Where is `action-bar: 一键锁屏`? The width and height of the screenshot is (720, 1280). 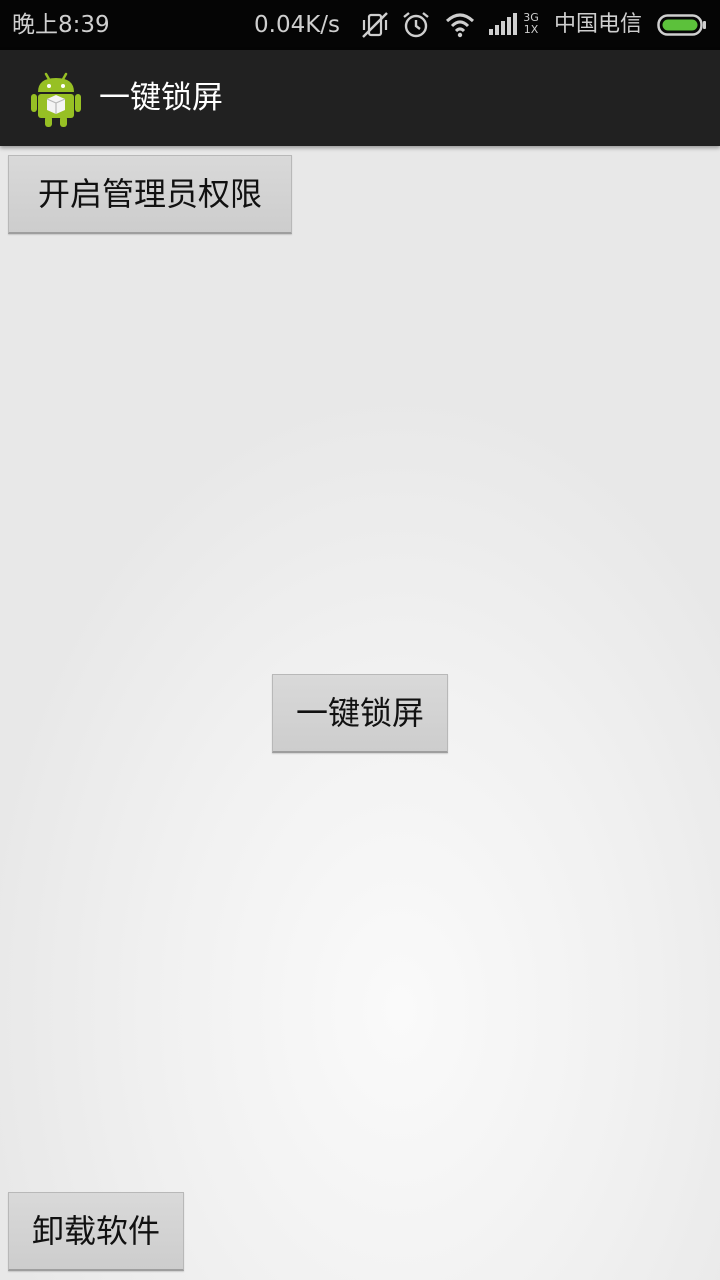
action-bar: 一键锁屏 is located at coordinates (360, 98).